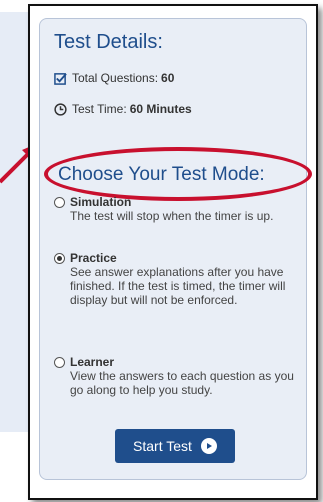 The width and height of the screenshot is (323, 502). I want to click on radio-learner, so click(59, 362).